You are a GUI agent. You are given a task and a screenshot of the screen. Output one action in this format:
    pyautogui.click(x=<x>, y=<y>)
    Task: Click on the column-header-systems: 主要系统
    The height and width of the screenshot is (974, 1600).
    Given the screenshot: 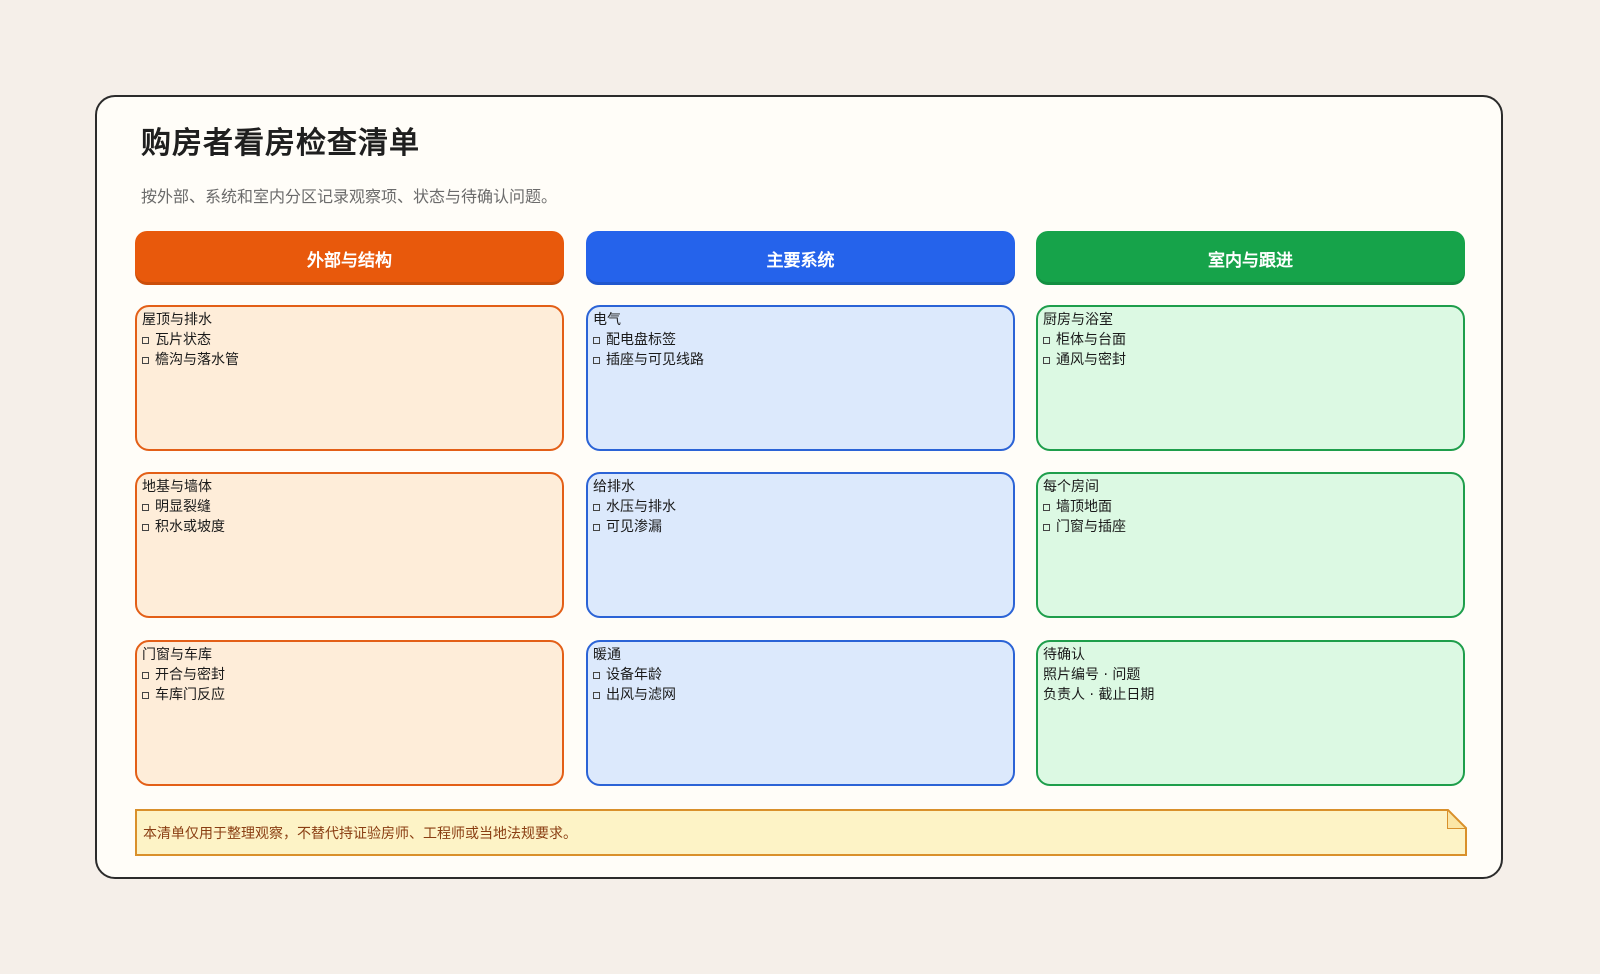 What is the action you would take?
    pyautogui.click(x=800, y=258)
    